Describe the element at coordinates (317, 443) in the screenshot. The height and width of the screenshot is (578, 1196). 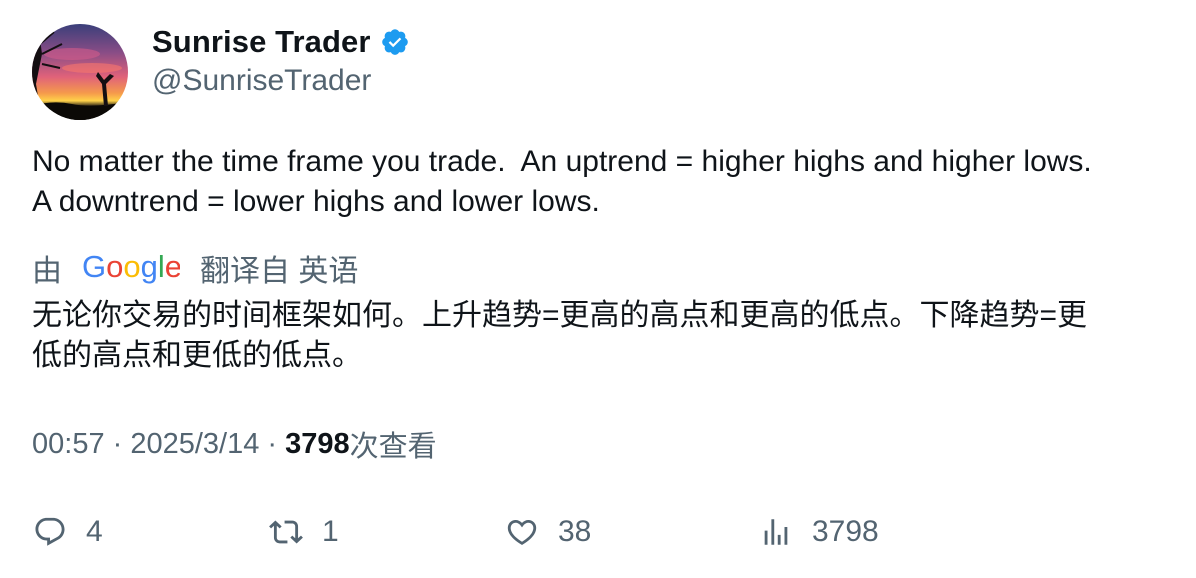
I see `views-count: 3798` at that location.